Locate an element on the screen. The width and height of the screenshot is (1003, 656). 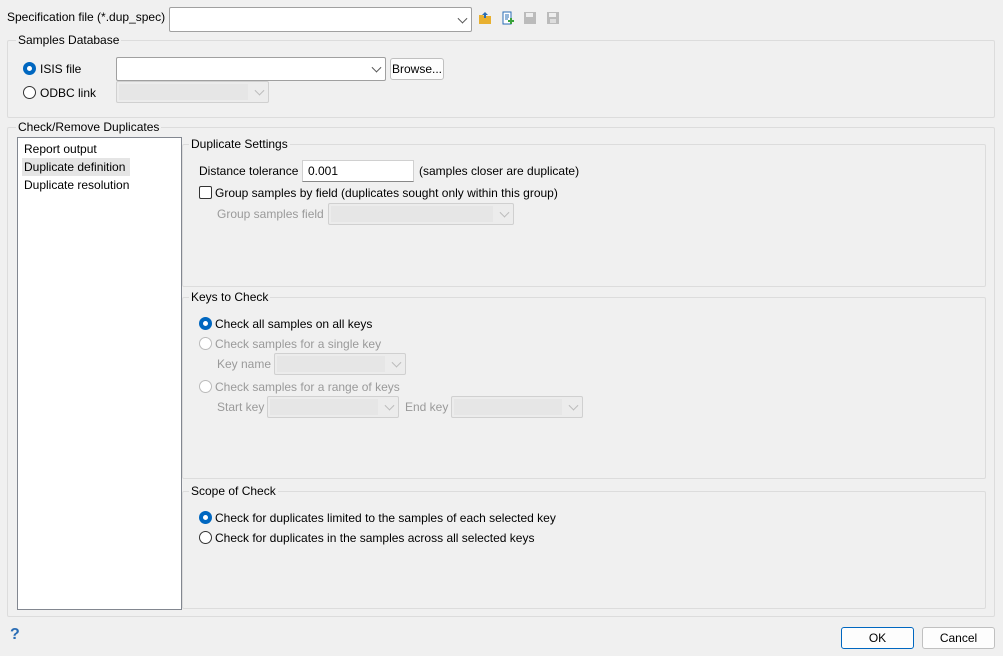
ok-button: OK is located at coordinates (877, 638).